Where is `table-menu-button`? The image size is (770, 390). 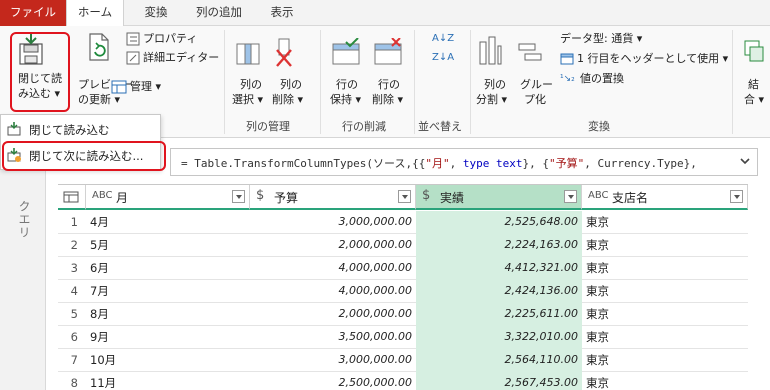 table-menu-button is located at coordinates (72, 197).